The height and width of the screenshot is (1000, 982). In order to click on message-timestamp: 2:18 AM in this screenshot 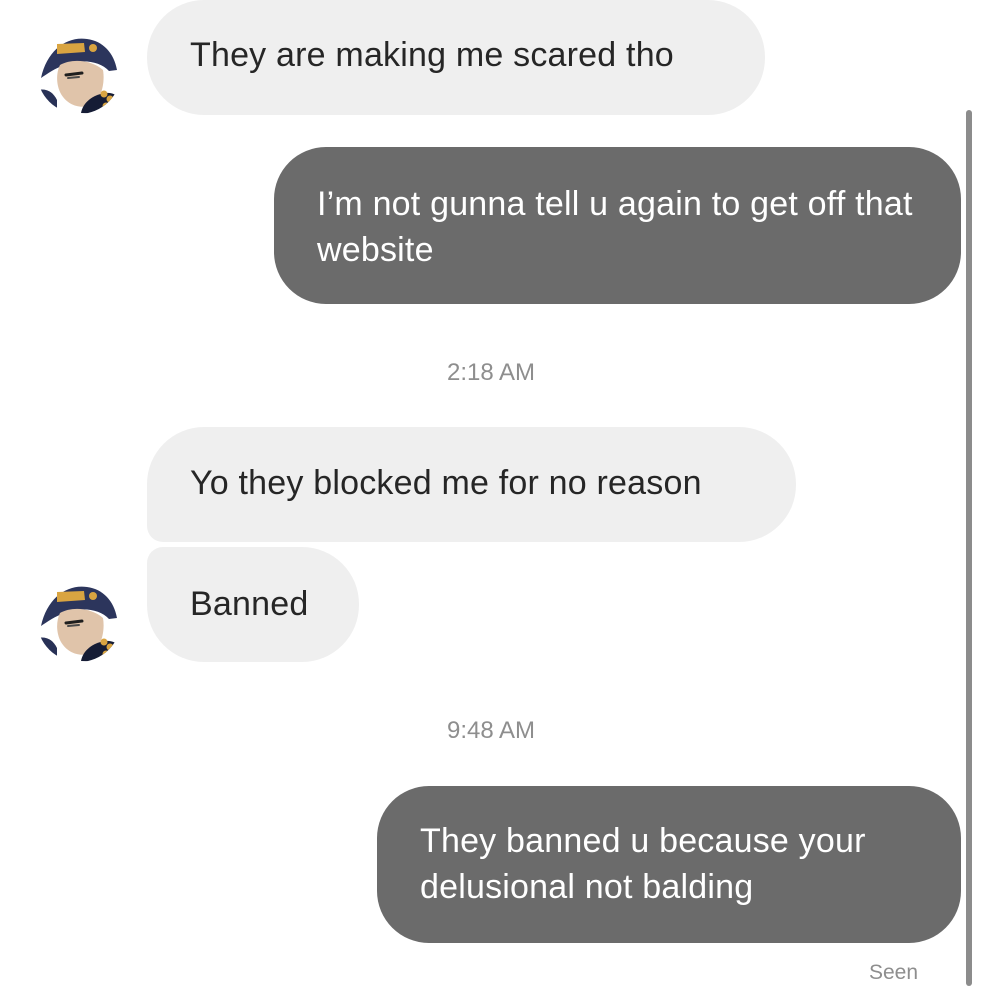, I will do `click(491, 372)`.